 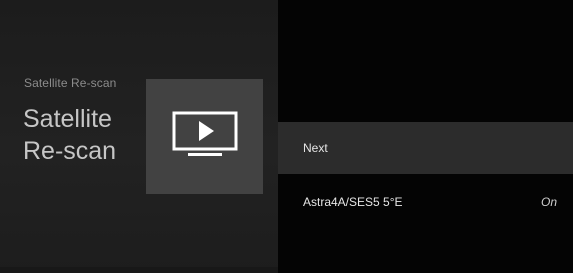 What do you see at coordinates (70, 83) in the screenshot?
I see `breadcrumb: Satellite Re-scan` at bounding box center [70, 83].